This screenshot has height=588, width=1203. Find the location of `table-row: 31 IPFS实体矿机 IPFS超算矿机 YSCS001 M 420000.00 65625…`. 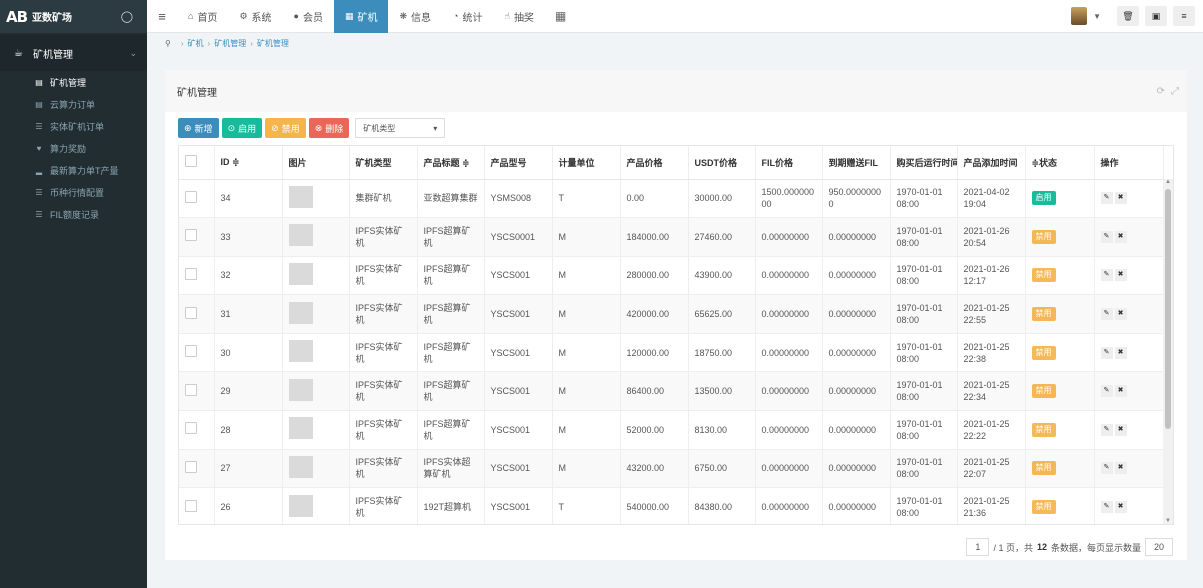

table-row: 31 IPFS实体矿机 IPFS超算矿机 YSCS001 M 420000.00 65625… is located at coordinates (671, 314).